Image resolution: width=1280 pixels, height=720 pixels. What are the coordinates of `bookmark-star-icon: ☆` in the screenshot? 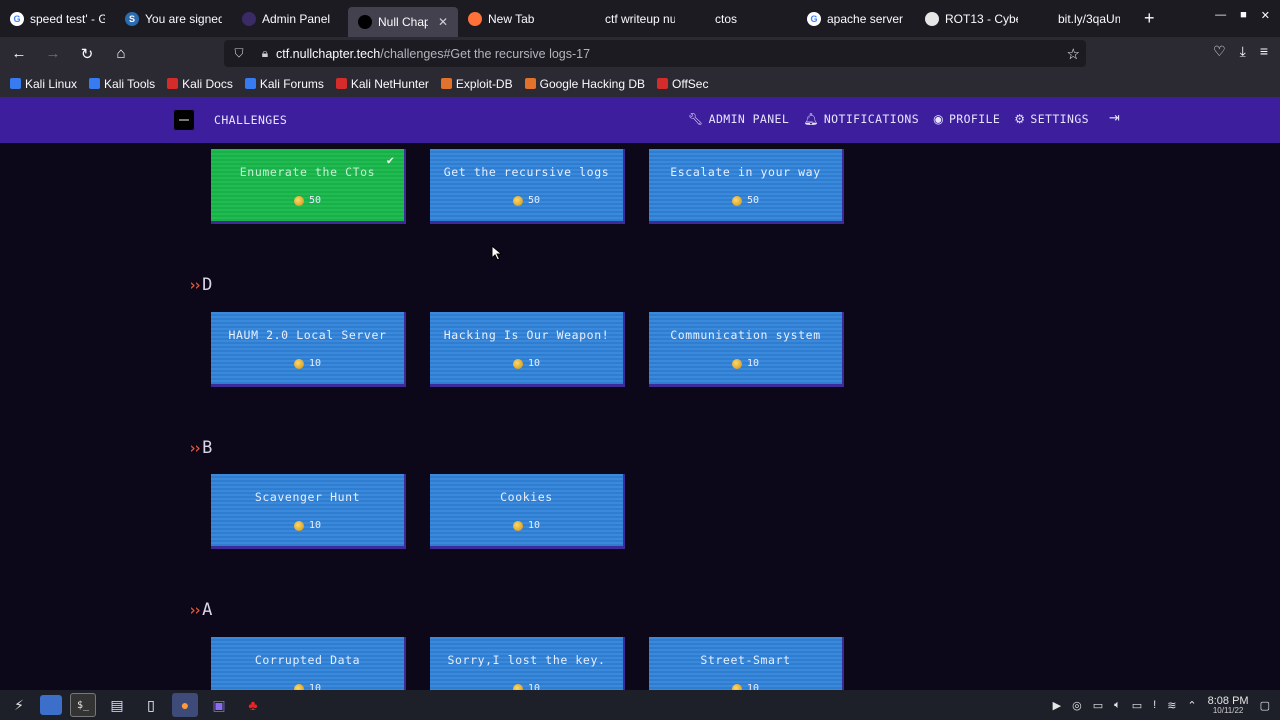 It's located at (1073, 54).